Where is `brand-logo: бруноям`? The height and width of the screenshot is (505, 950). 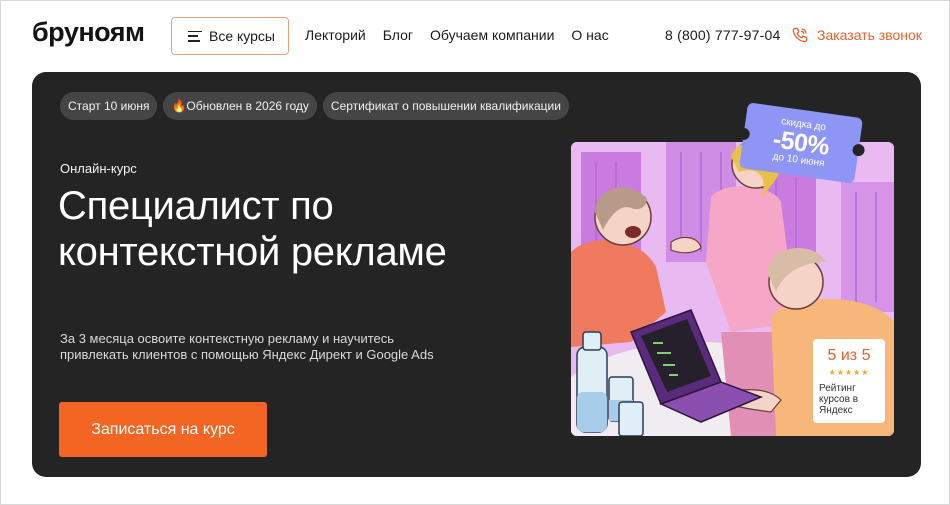 brand-logo: бруноям is located at coordinates (88, 32).